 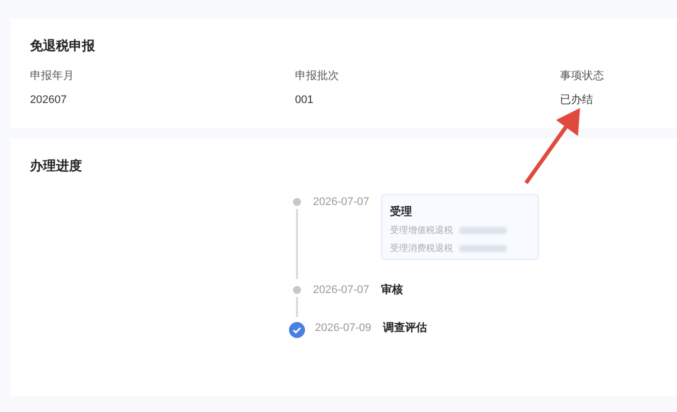 What do you see at coordinates (317, 76) in the screenshot?
I see `field-label: 申报批次` at bounding box center [317, 76].